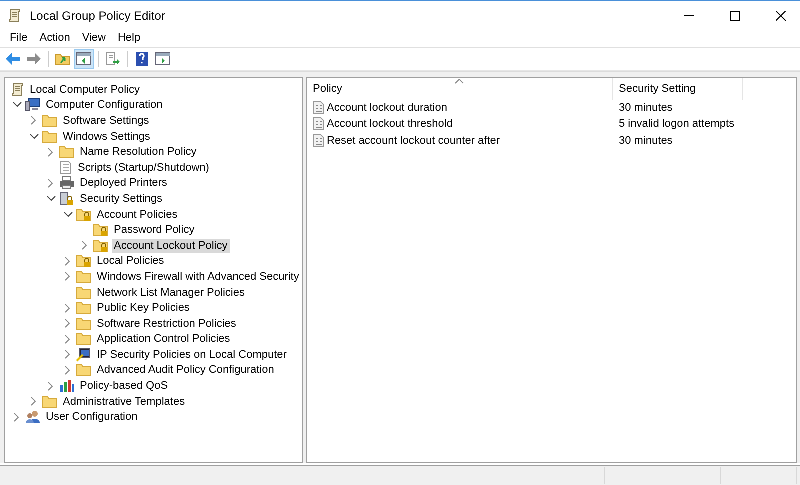  I want to click on menu-item: File, so click(19, 39).